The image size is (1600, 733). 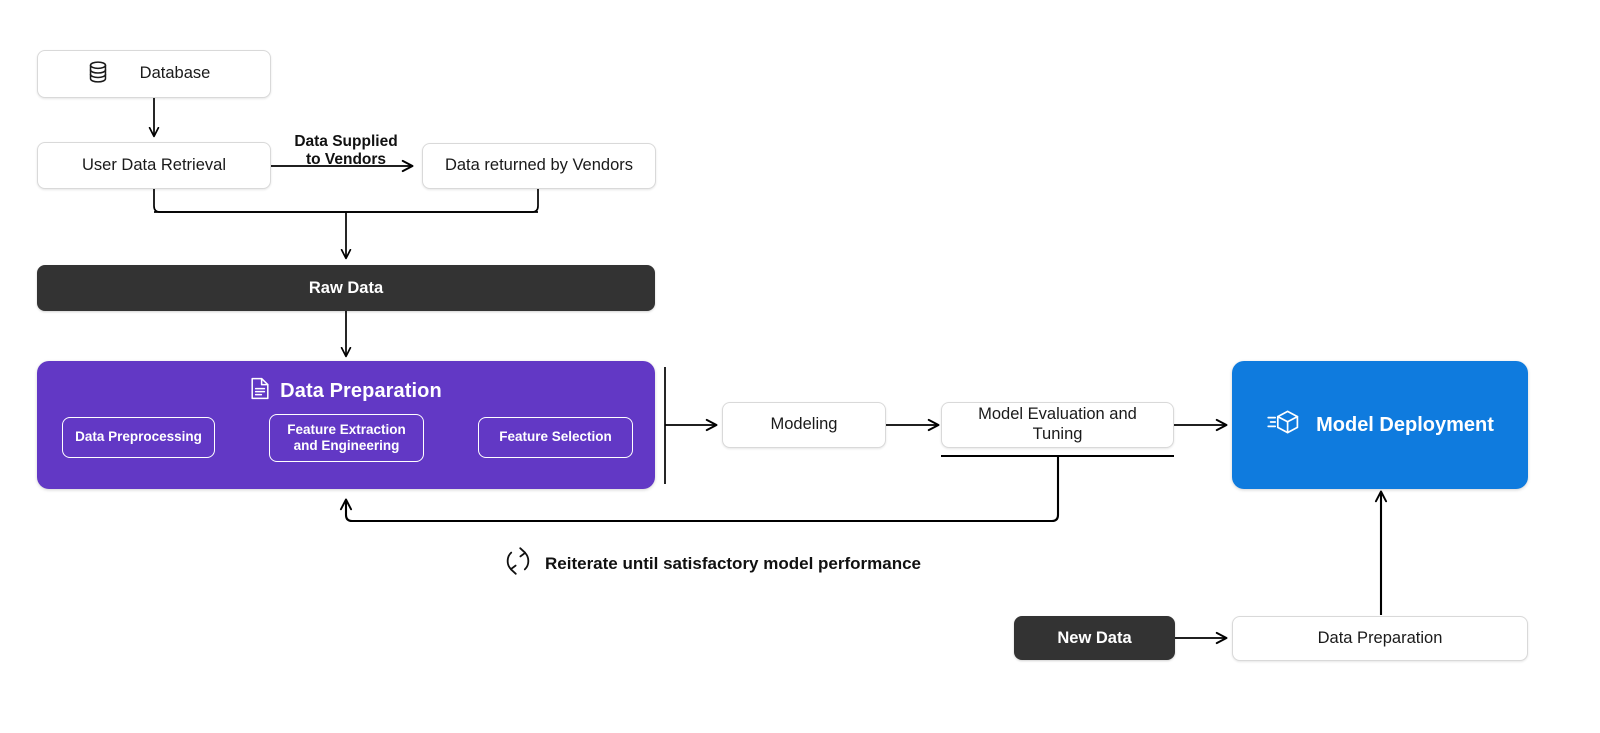 I want to click on node-raw-data-label: Raw Data, so click(x=346, y=287).